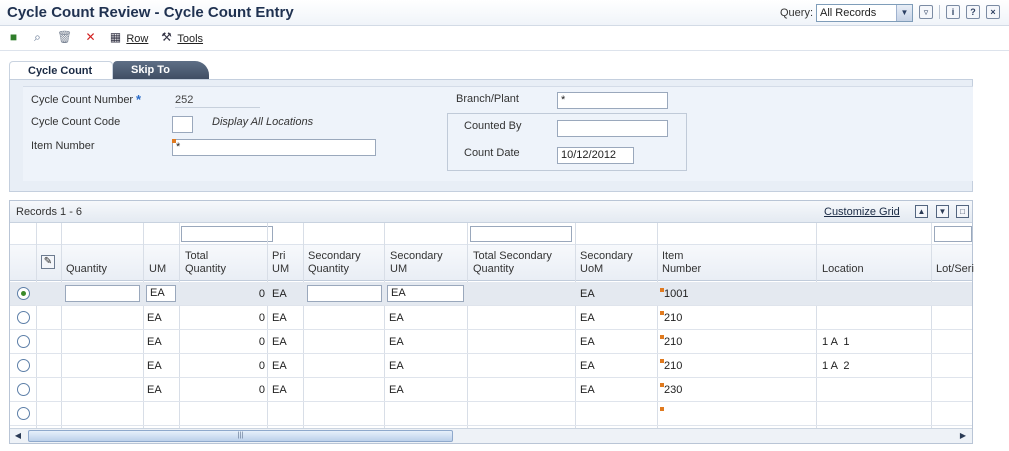 The image size is (1009, 451). What do you see at coordinates (493, 126) in the screenshot?
I see `counted-by-label: Counted By` at bounding box center [493, 126].